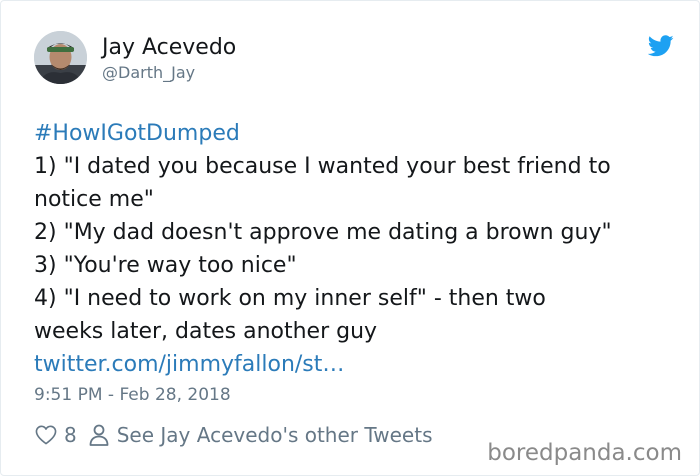 Image resolution: width=700 pixels, height=476 pixels. I want to click on heart-icon, so click(46, 435).